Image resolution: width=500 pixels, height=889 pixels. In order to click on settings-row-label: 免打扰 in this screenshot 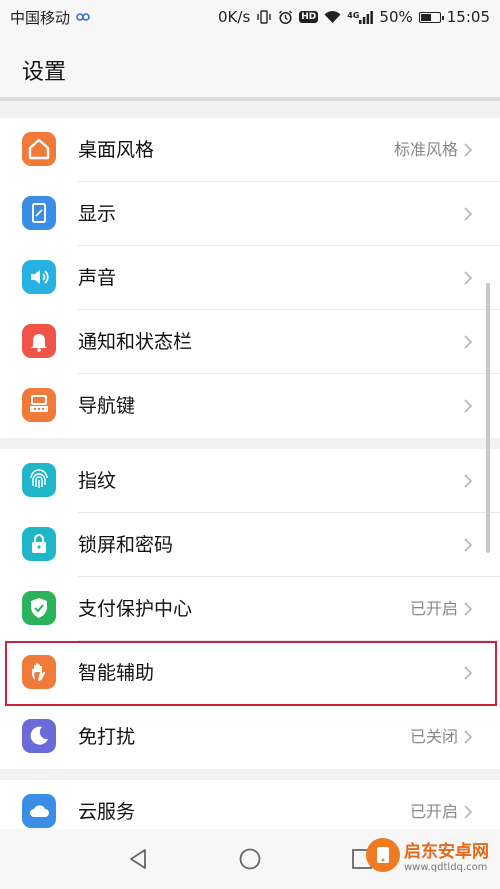, I will do `click(107, 737)`.